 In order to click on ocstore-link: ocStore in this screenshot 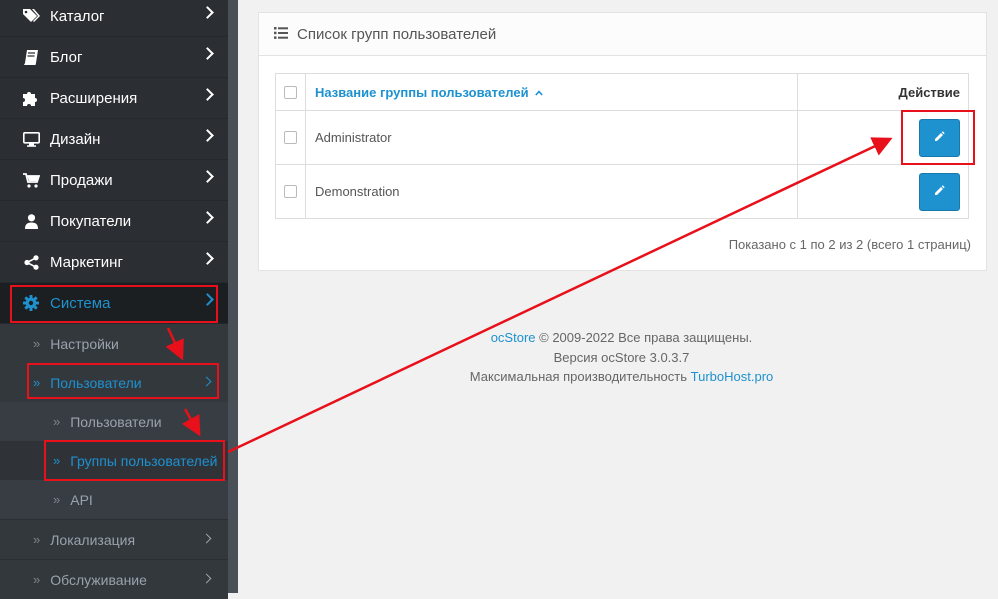, I will do `click(513, 337)`.